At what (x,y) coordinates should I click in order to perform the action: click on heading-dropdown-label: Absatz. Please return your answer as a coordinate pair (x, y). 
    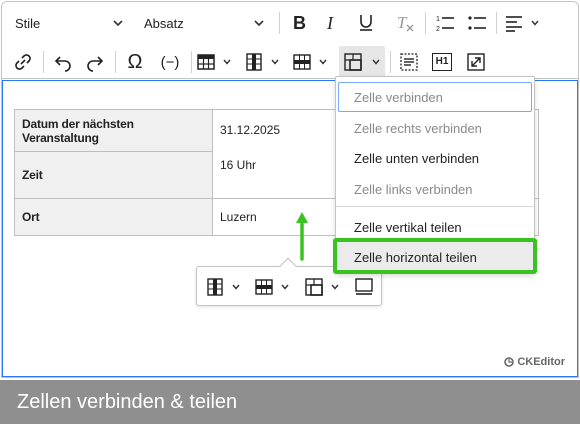
    Looking at the image, I should click on (164, 23).